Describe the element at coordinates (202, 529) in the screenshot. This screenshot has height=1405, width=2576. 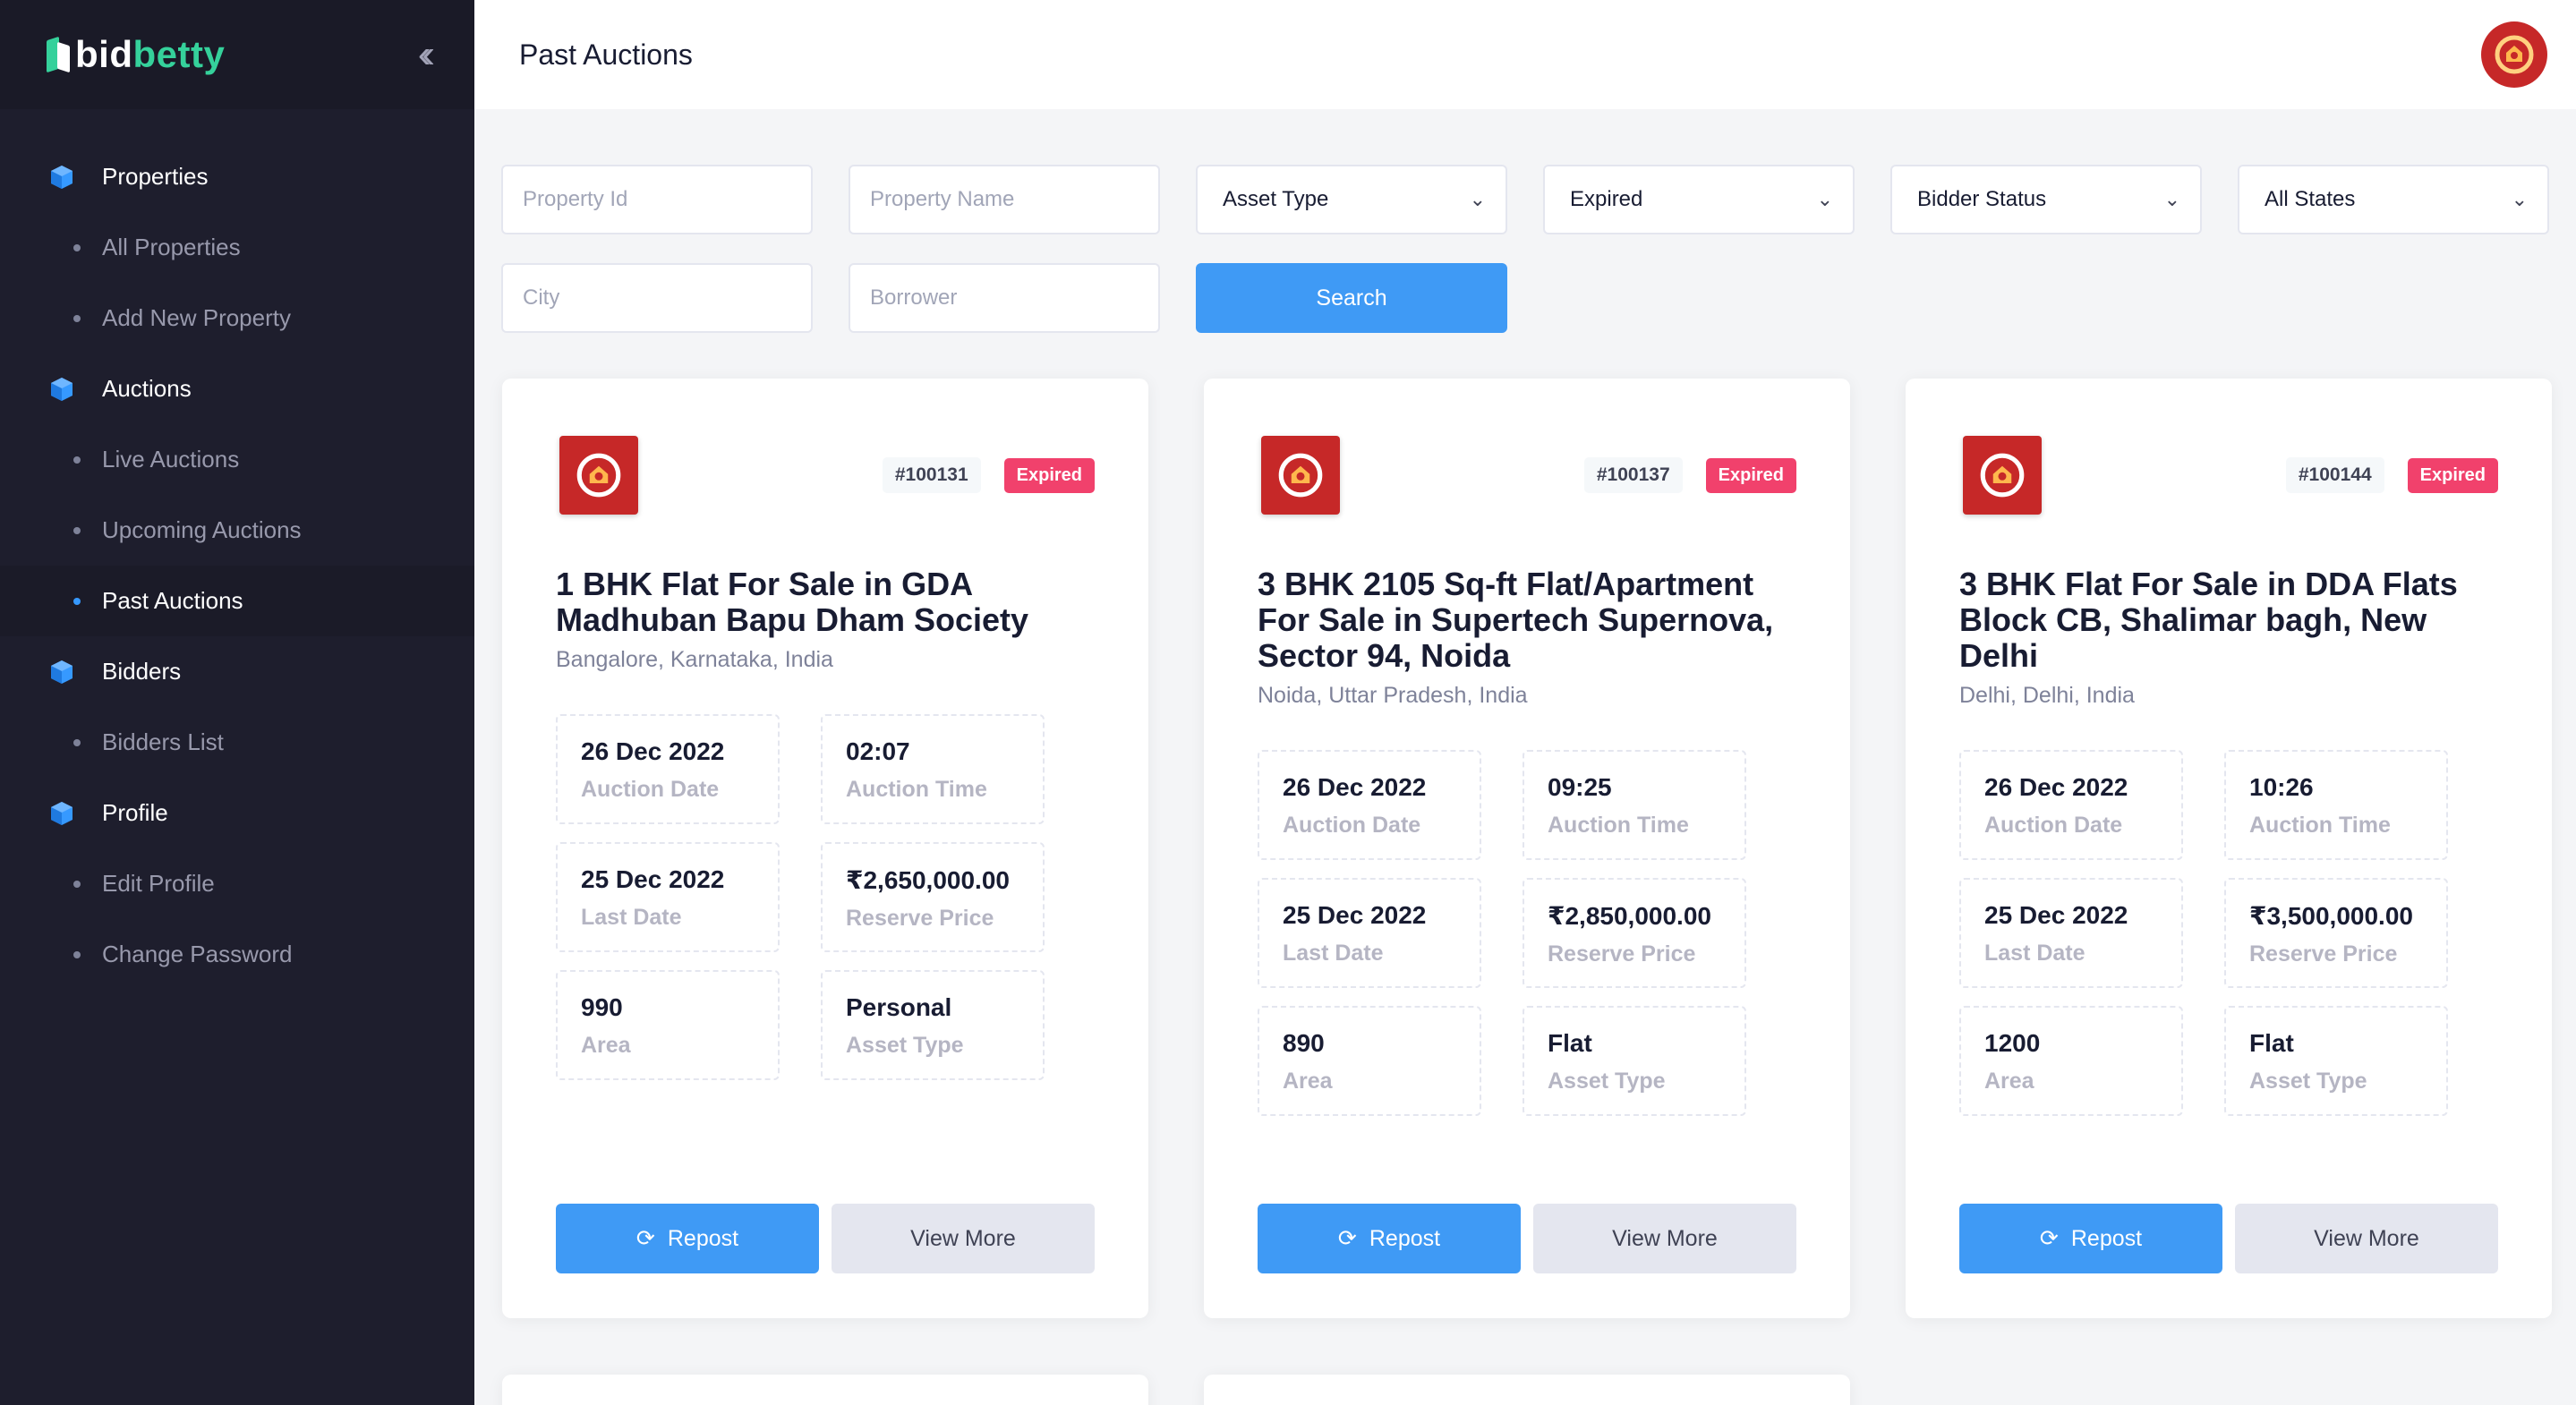
I see `sidebar-item-label: Upcoming Auctions` at that location.